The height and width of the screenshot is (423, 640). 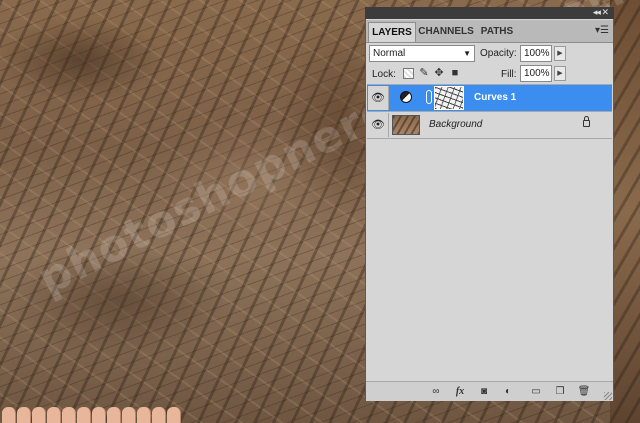 I want to click on opacity-label: Opacity:, so click(x=498, y=53).